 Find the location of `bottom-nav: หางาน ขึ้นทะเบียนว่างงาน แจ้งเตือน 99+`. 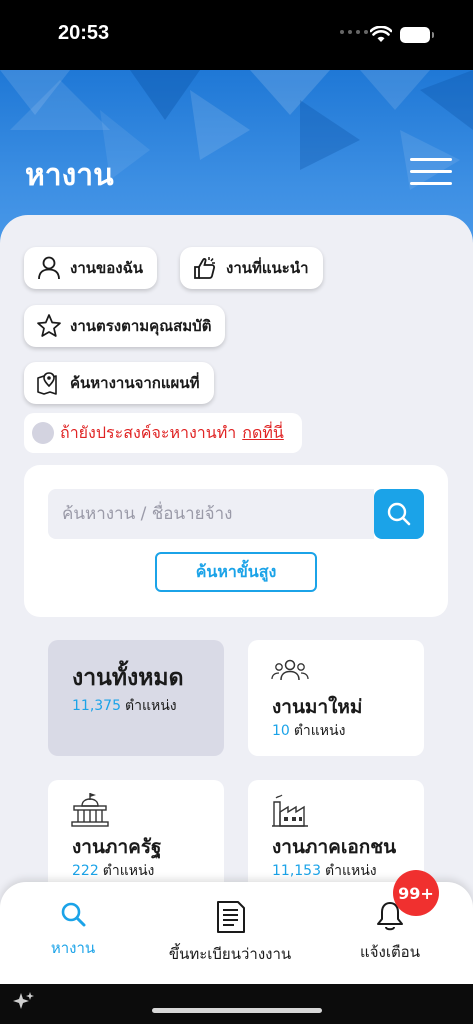

bottom-nav: หางาน ขึ้นทะเบียนว่างงาน แจ้งเตือน 99+ is located at coordinates (236, 927).